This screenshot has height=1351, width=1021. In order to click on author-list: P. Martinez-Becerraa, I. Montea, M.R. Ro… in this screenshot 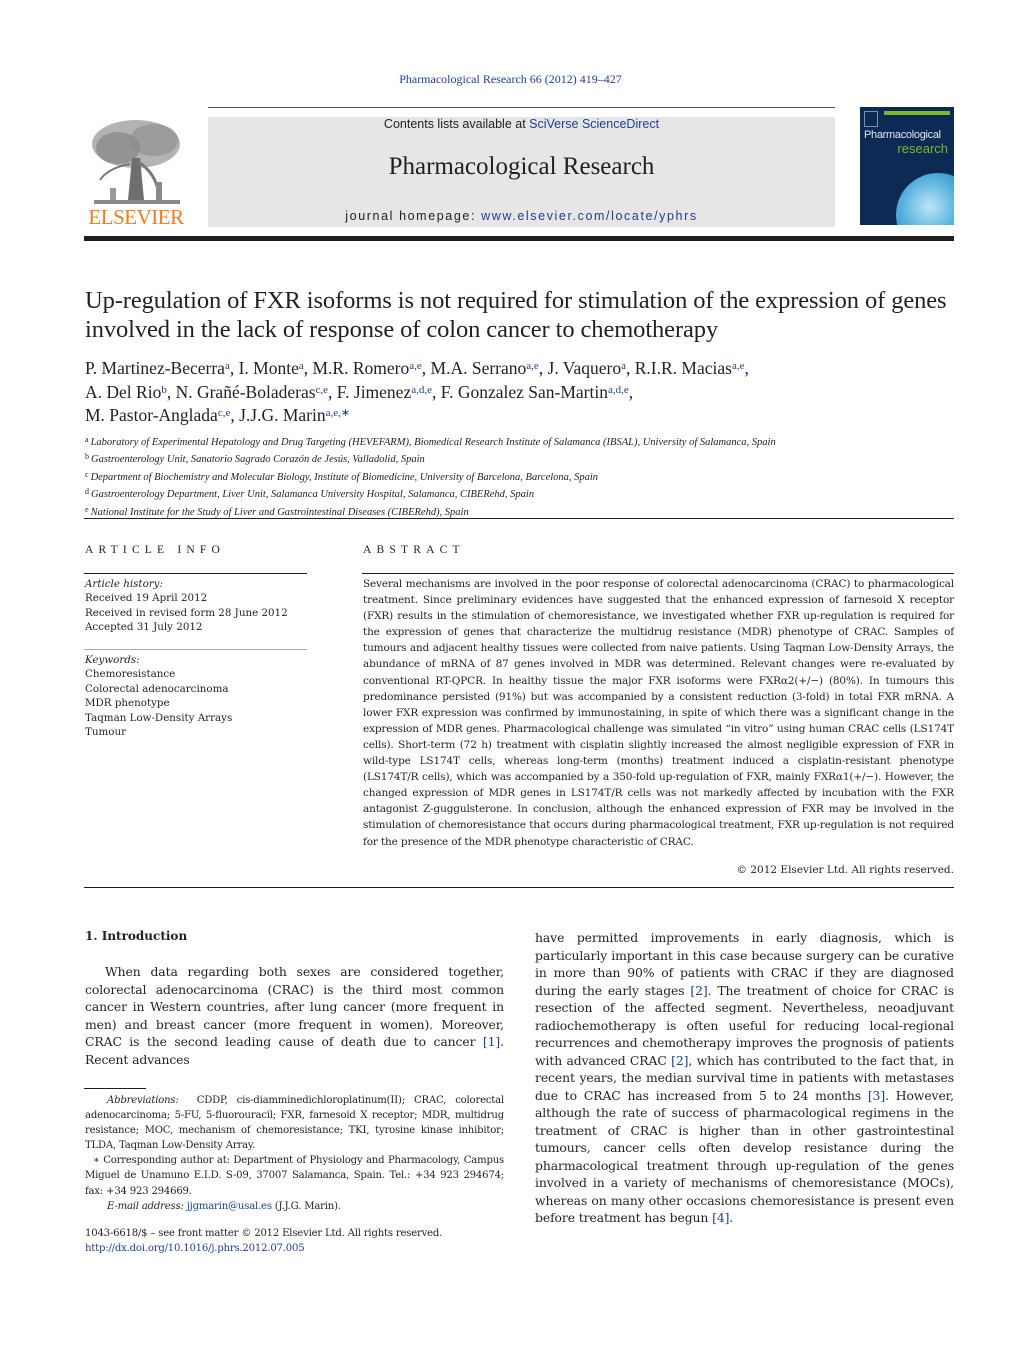, I will do `click(417, 391)`.